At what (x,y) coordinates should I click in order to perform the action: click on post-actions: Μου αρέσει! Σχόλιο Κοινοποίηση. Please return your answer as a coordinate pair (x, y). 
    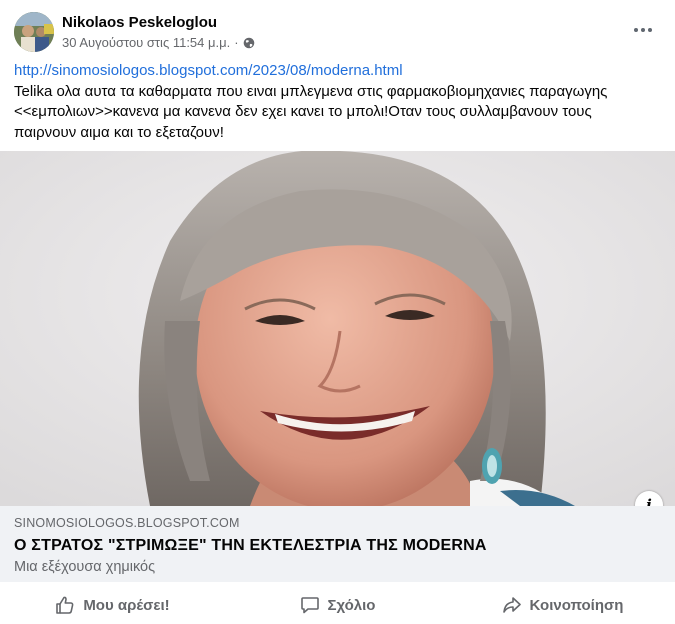
    Looking at the image, I should click on (337, 605).